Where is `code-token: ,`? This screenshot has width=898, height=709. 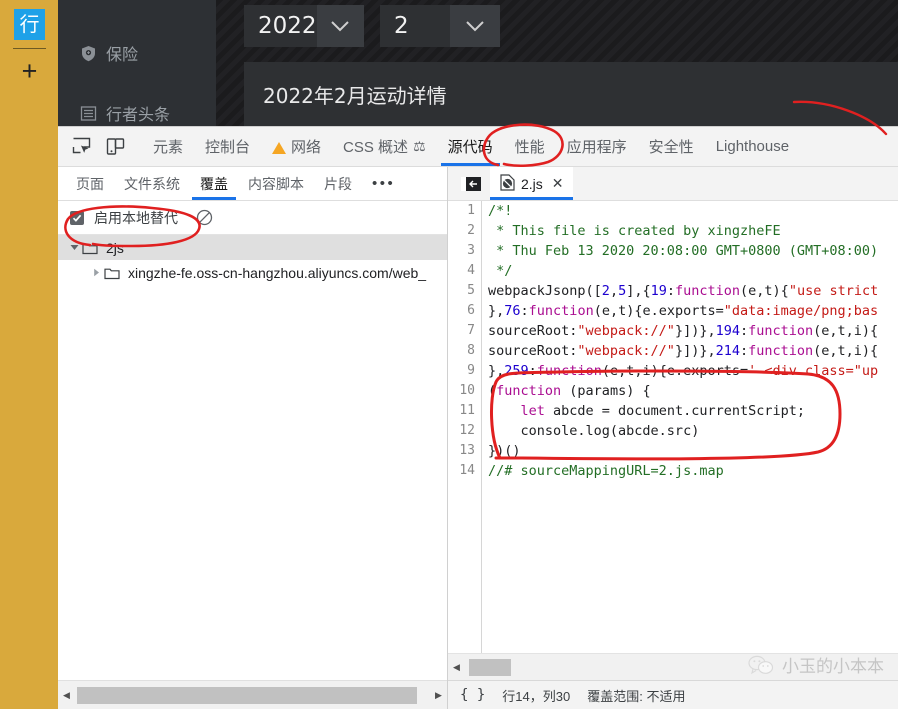
code-token: , is located at coordinates (614, 291).